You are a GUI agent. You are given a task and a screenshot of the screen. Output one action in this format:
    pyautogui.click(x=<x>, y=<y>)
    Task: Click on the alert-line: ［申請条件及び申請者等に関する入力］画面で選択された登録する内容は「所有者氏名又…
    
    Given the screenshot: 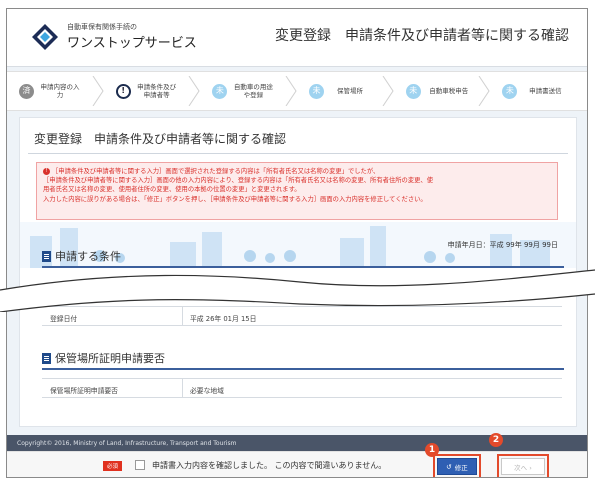 What is the action you would take?
    pyautogui.click(x=216, y=171)
    